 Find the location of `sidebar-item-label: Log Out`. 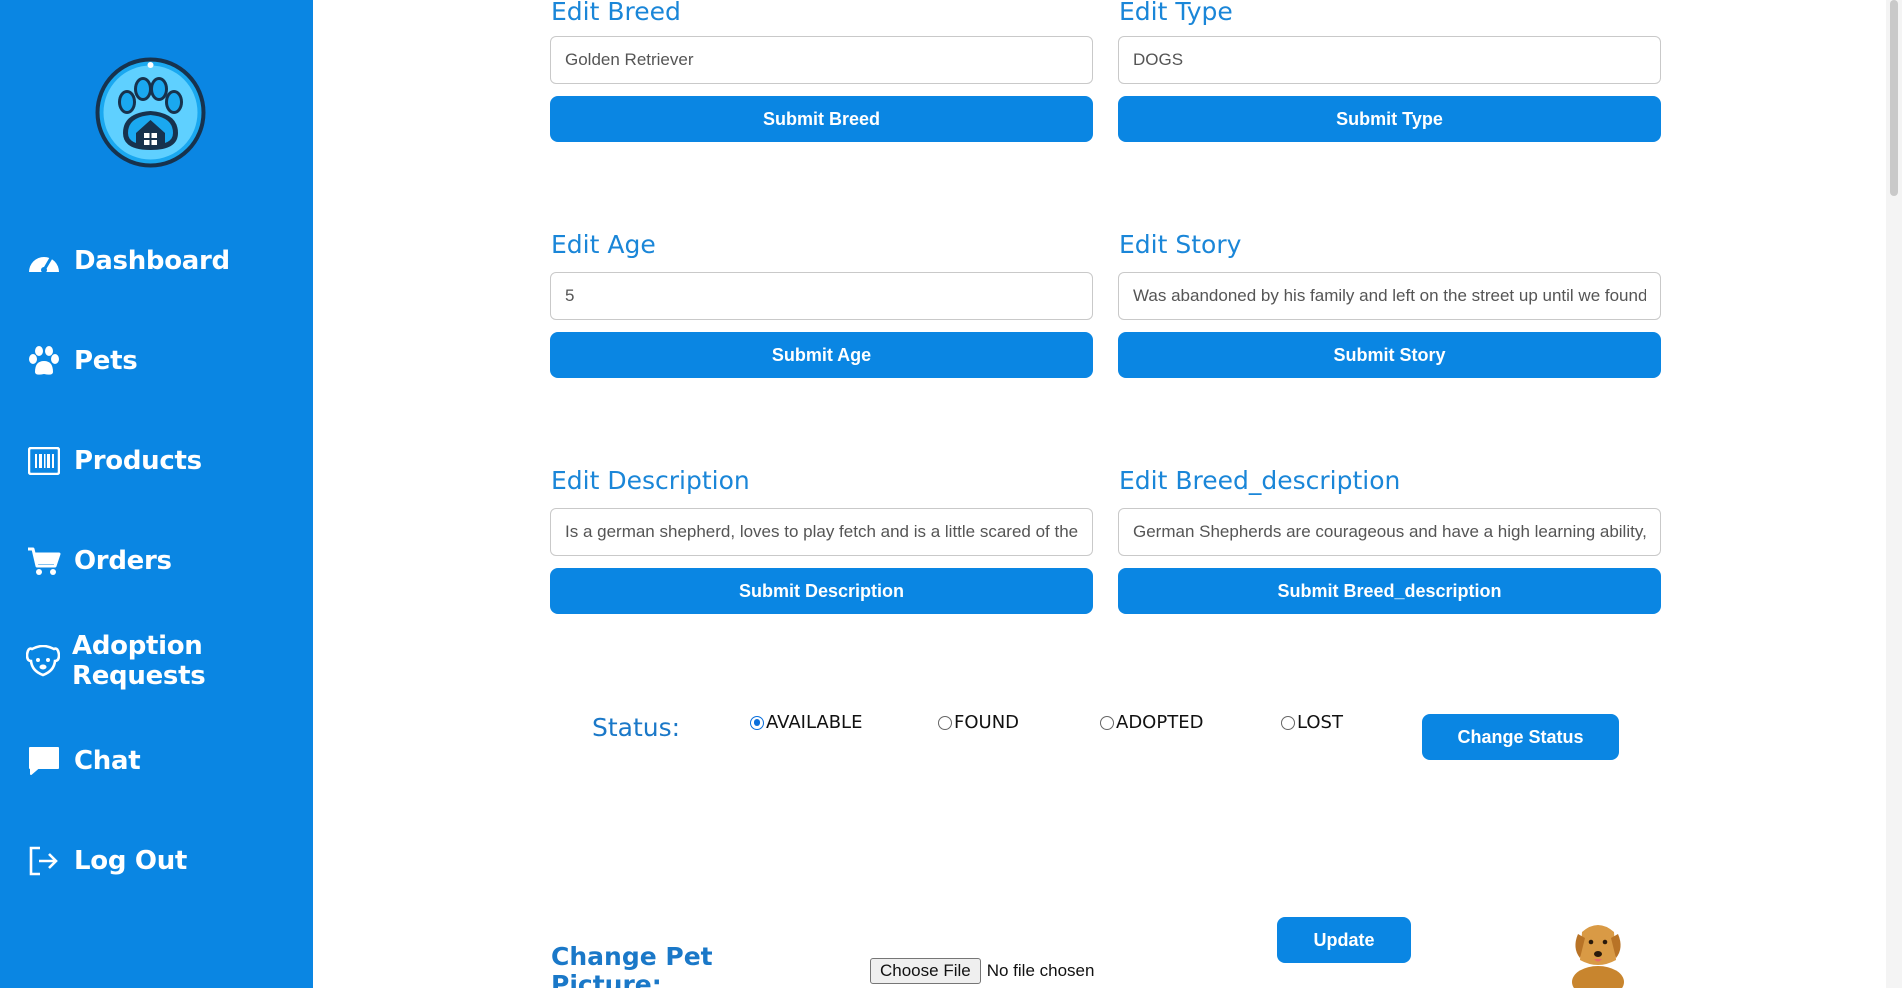

sidebar-item-label: Log Out is located at coordinates (131, 861).